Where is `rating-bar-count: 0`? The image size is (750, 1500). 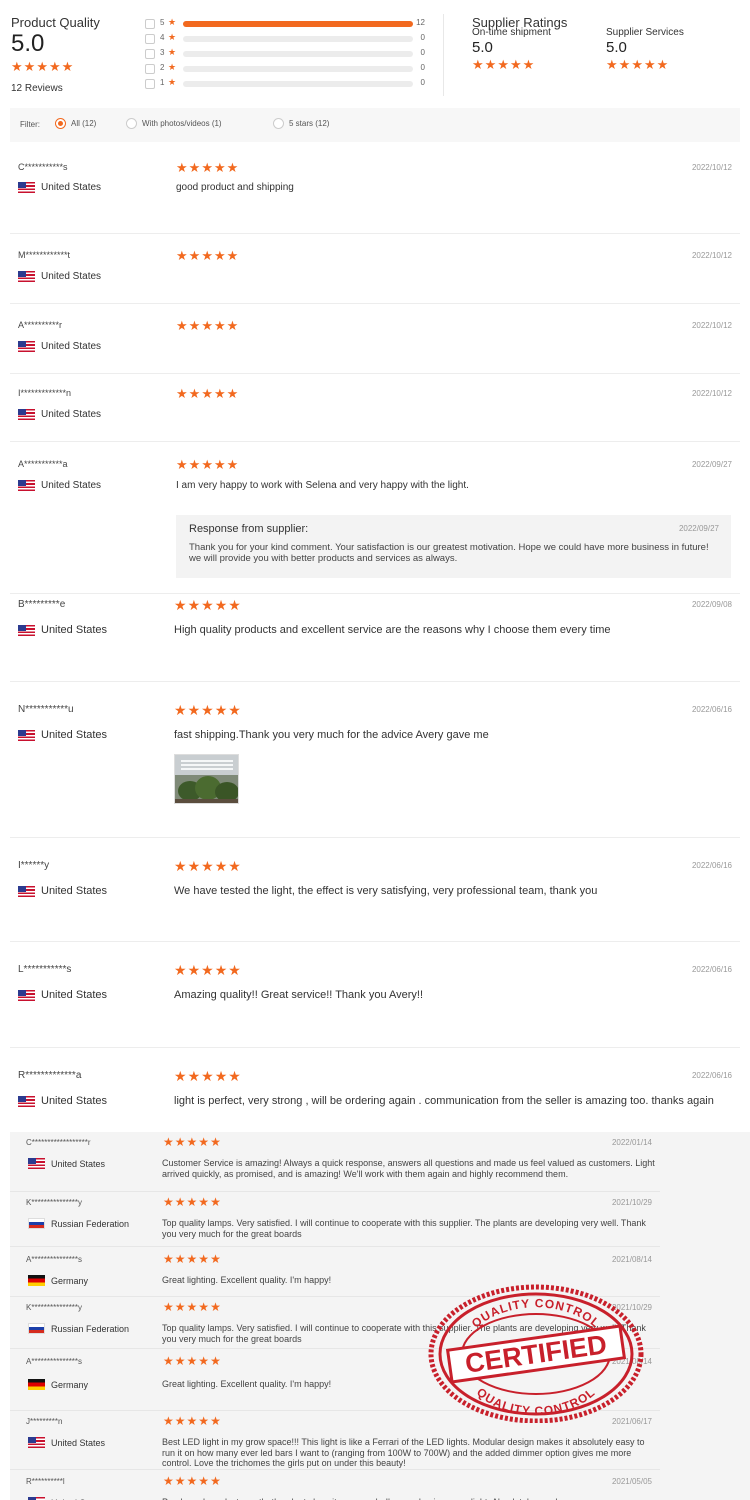
rating-bar-count: 0 is located at coordinates (422, 67).